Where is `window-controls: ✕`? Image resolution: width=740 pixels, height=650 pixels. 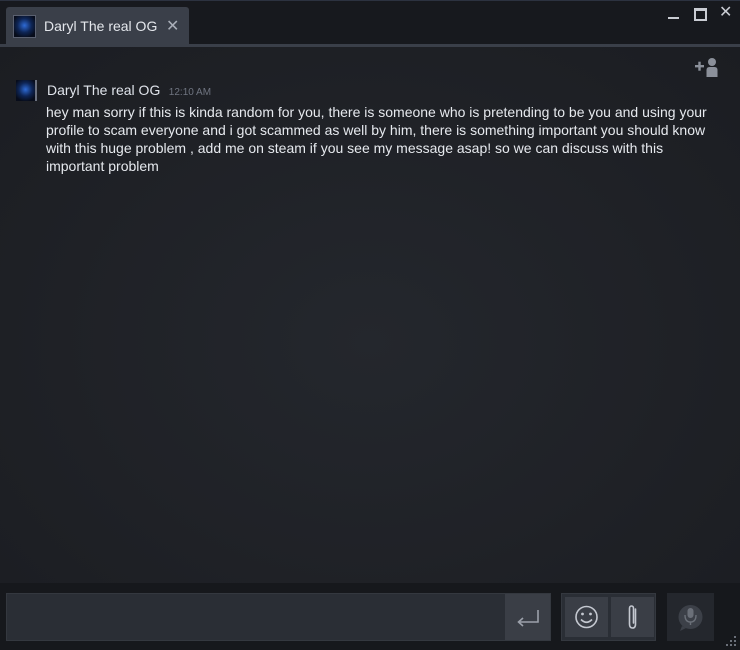 window-controls: ✕ is located at coordinates (700, 13).